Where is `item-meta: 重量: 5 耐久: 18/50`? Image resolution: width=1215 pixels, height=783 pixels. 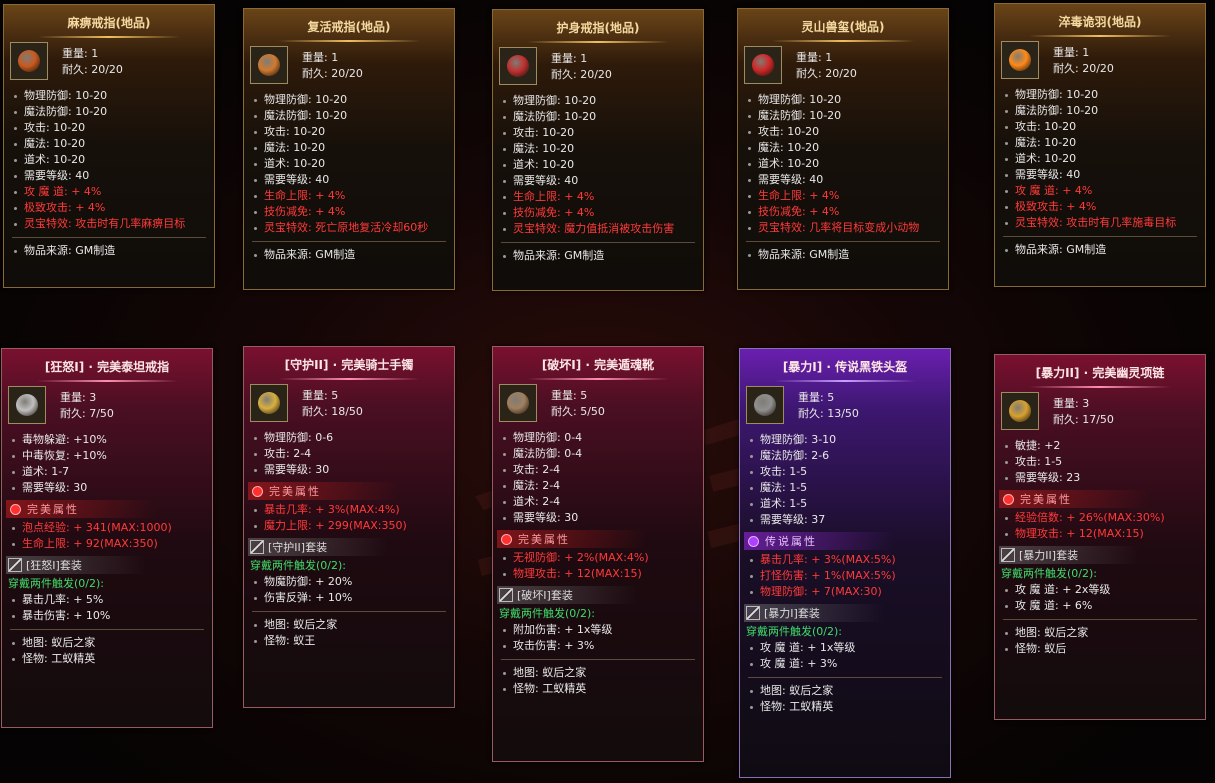 item-meta: 重量: 5 耐久: 18/50 is located at coordinates (332, 404).